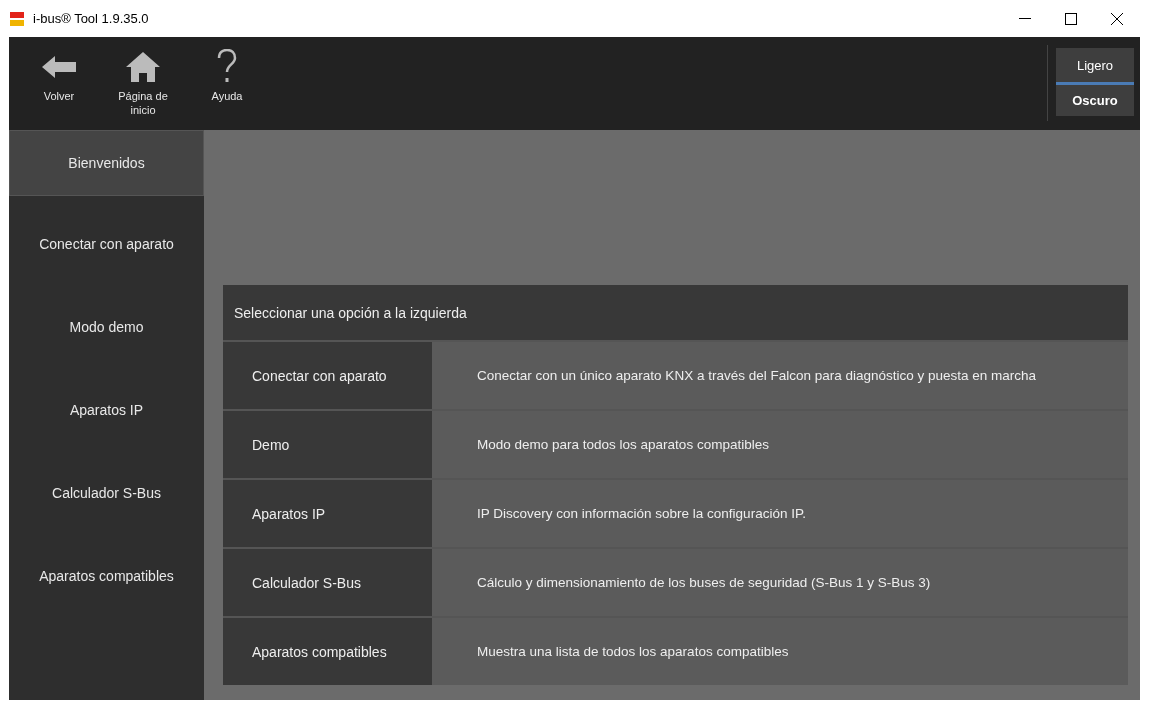 This screenshot has height=702, width=1150. Describe the element at coordinates (227, 67) in the screenshot. I see `help-icon` at that location.